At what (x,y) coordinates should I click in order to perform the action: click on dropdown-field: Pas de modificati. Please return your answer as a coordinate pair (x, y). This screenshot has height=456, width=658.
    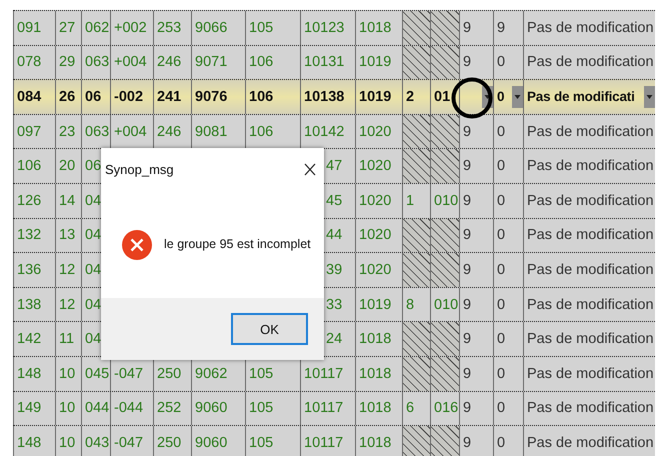
    Looking at the image, I should click on (591, 96).